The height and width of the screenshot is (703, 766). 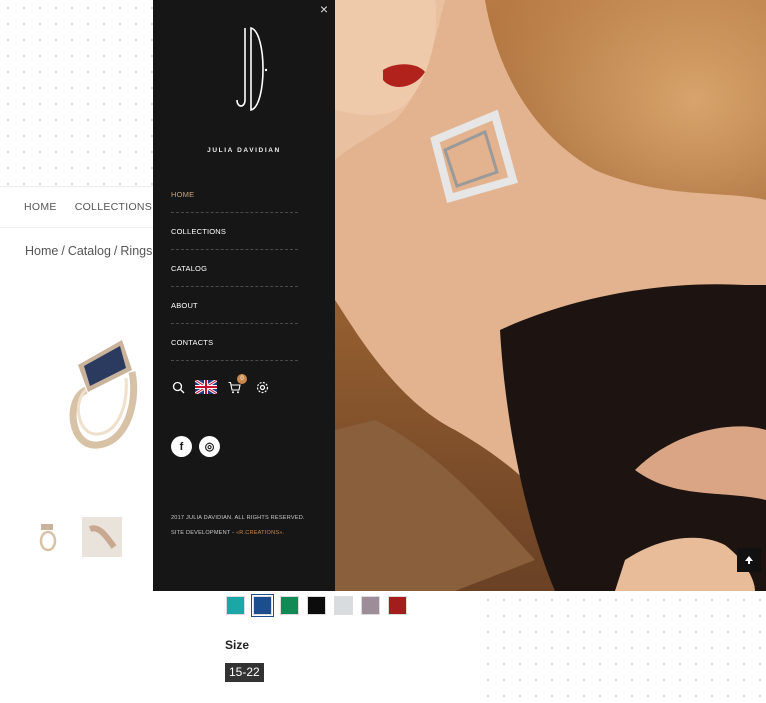 What do you see at coordinates (237, 645) in the screenshot?
I see `size-label: Size` at bounding box center [237, 645].